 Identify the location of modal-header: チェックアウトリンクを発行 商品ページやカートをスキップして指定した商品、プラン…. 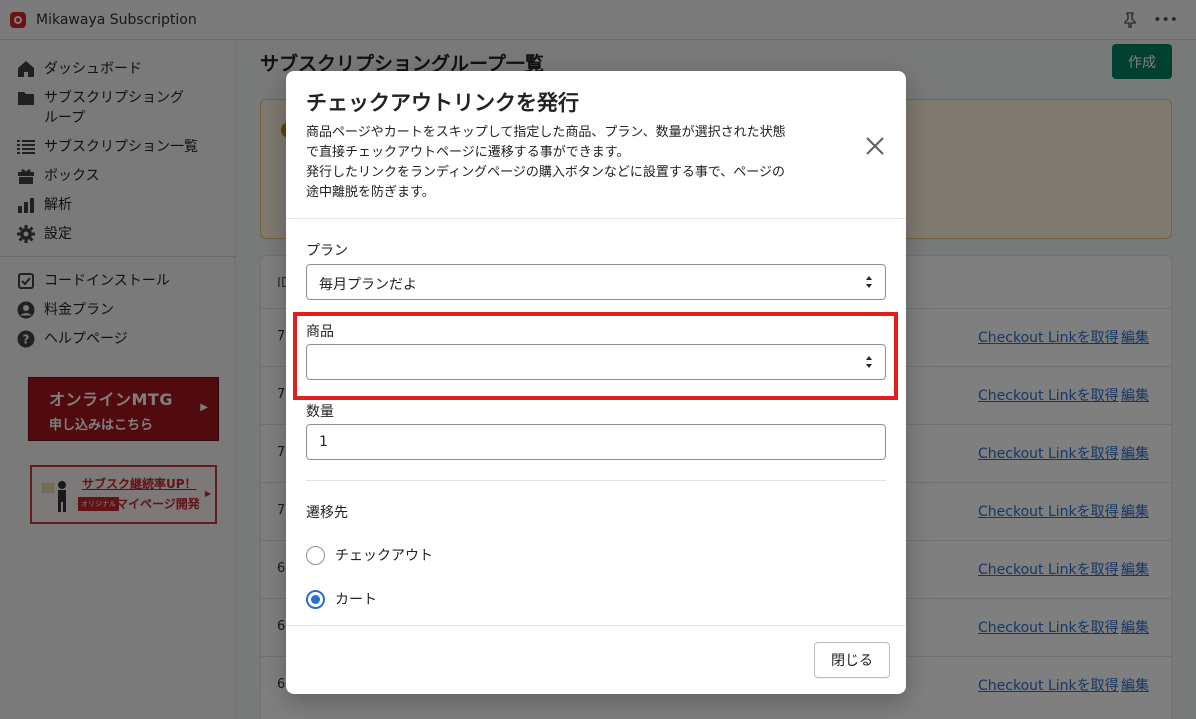
(596, 145).